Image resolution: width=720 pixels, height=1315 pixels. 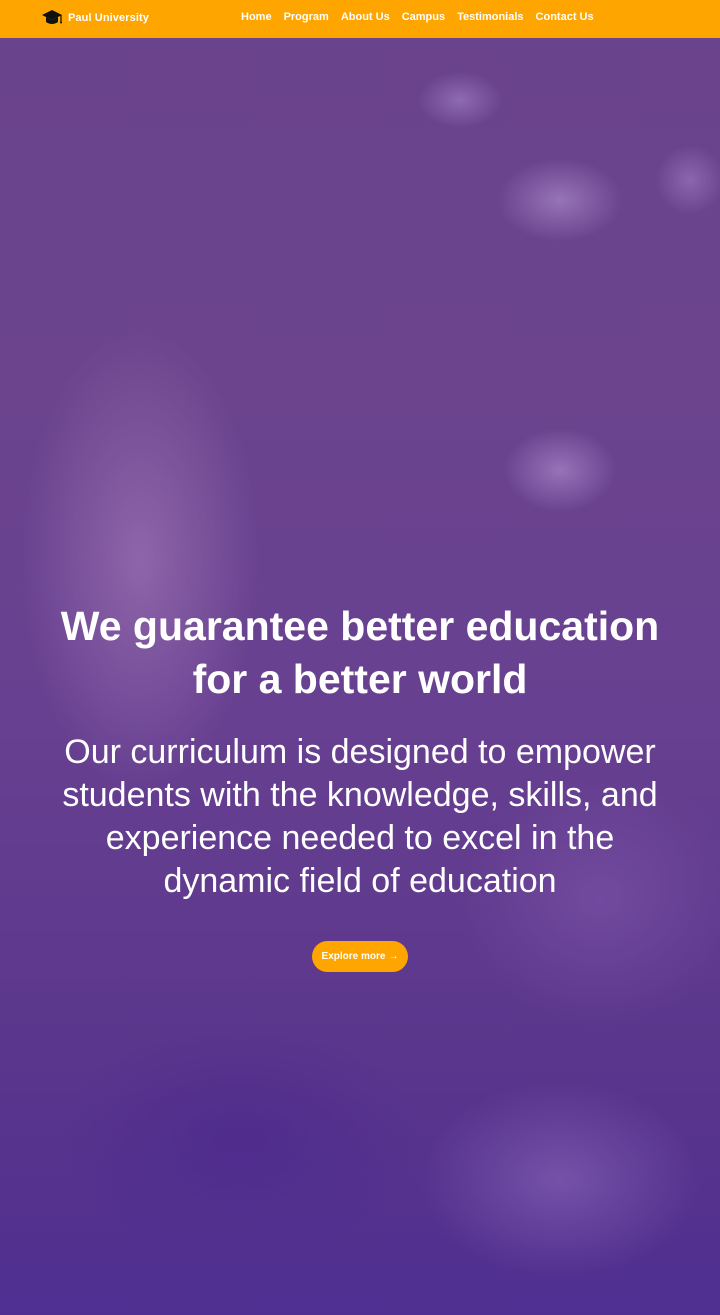 I want to click on hero-title-line-1: We guarantee better education, so click(x=360, y=626).